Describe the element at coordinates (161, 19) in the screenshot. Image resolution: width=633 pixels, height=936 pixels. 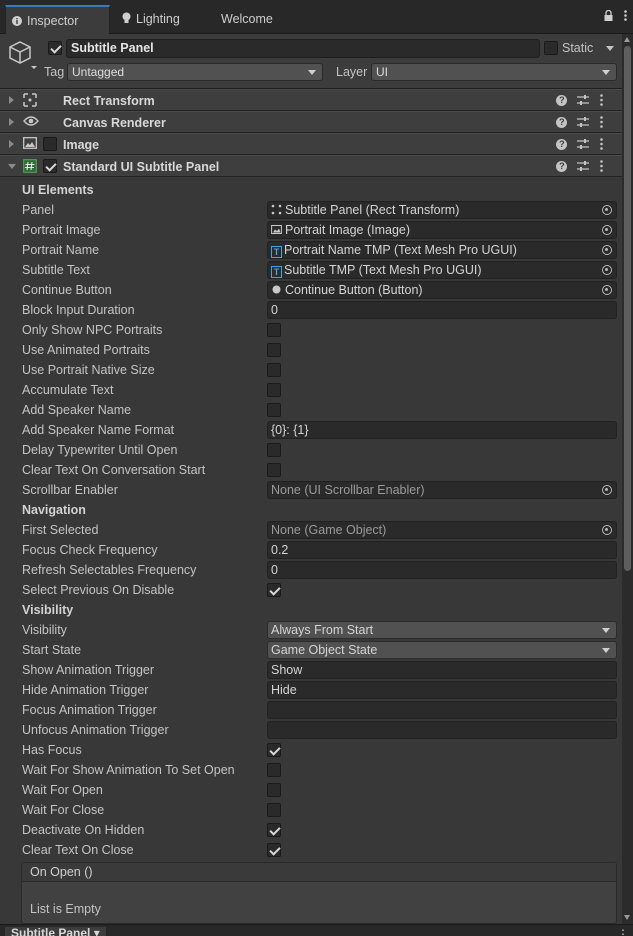
I see `tab-lighting: Lighting` at that location.